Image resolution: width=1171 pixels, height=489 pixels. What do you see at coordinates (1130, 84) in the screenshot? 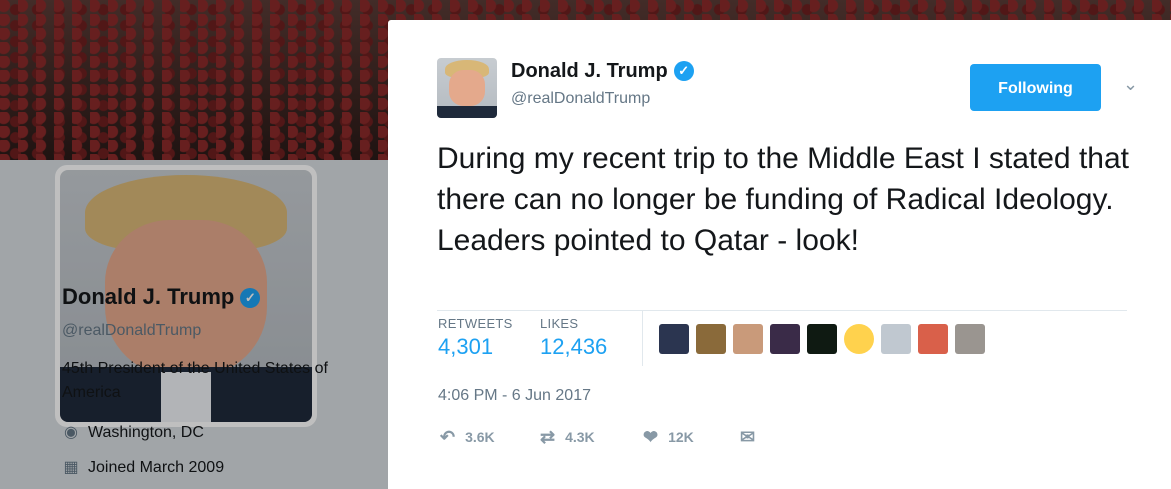
I see `chevron-down-icon: ⌄` at bounding box center [1130, 84].